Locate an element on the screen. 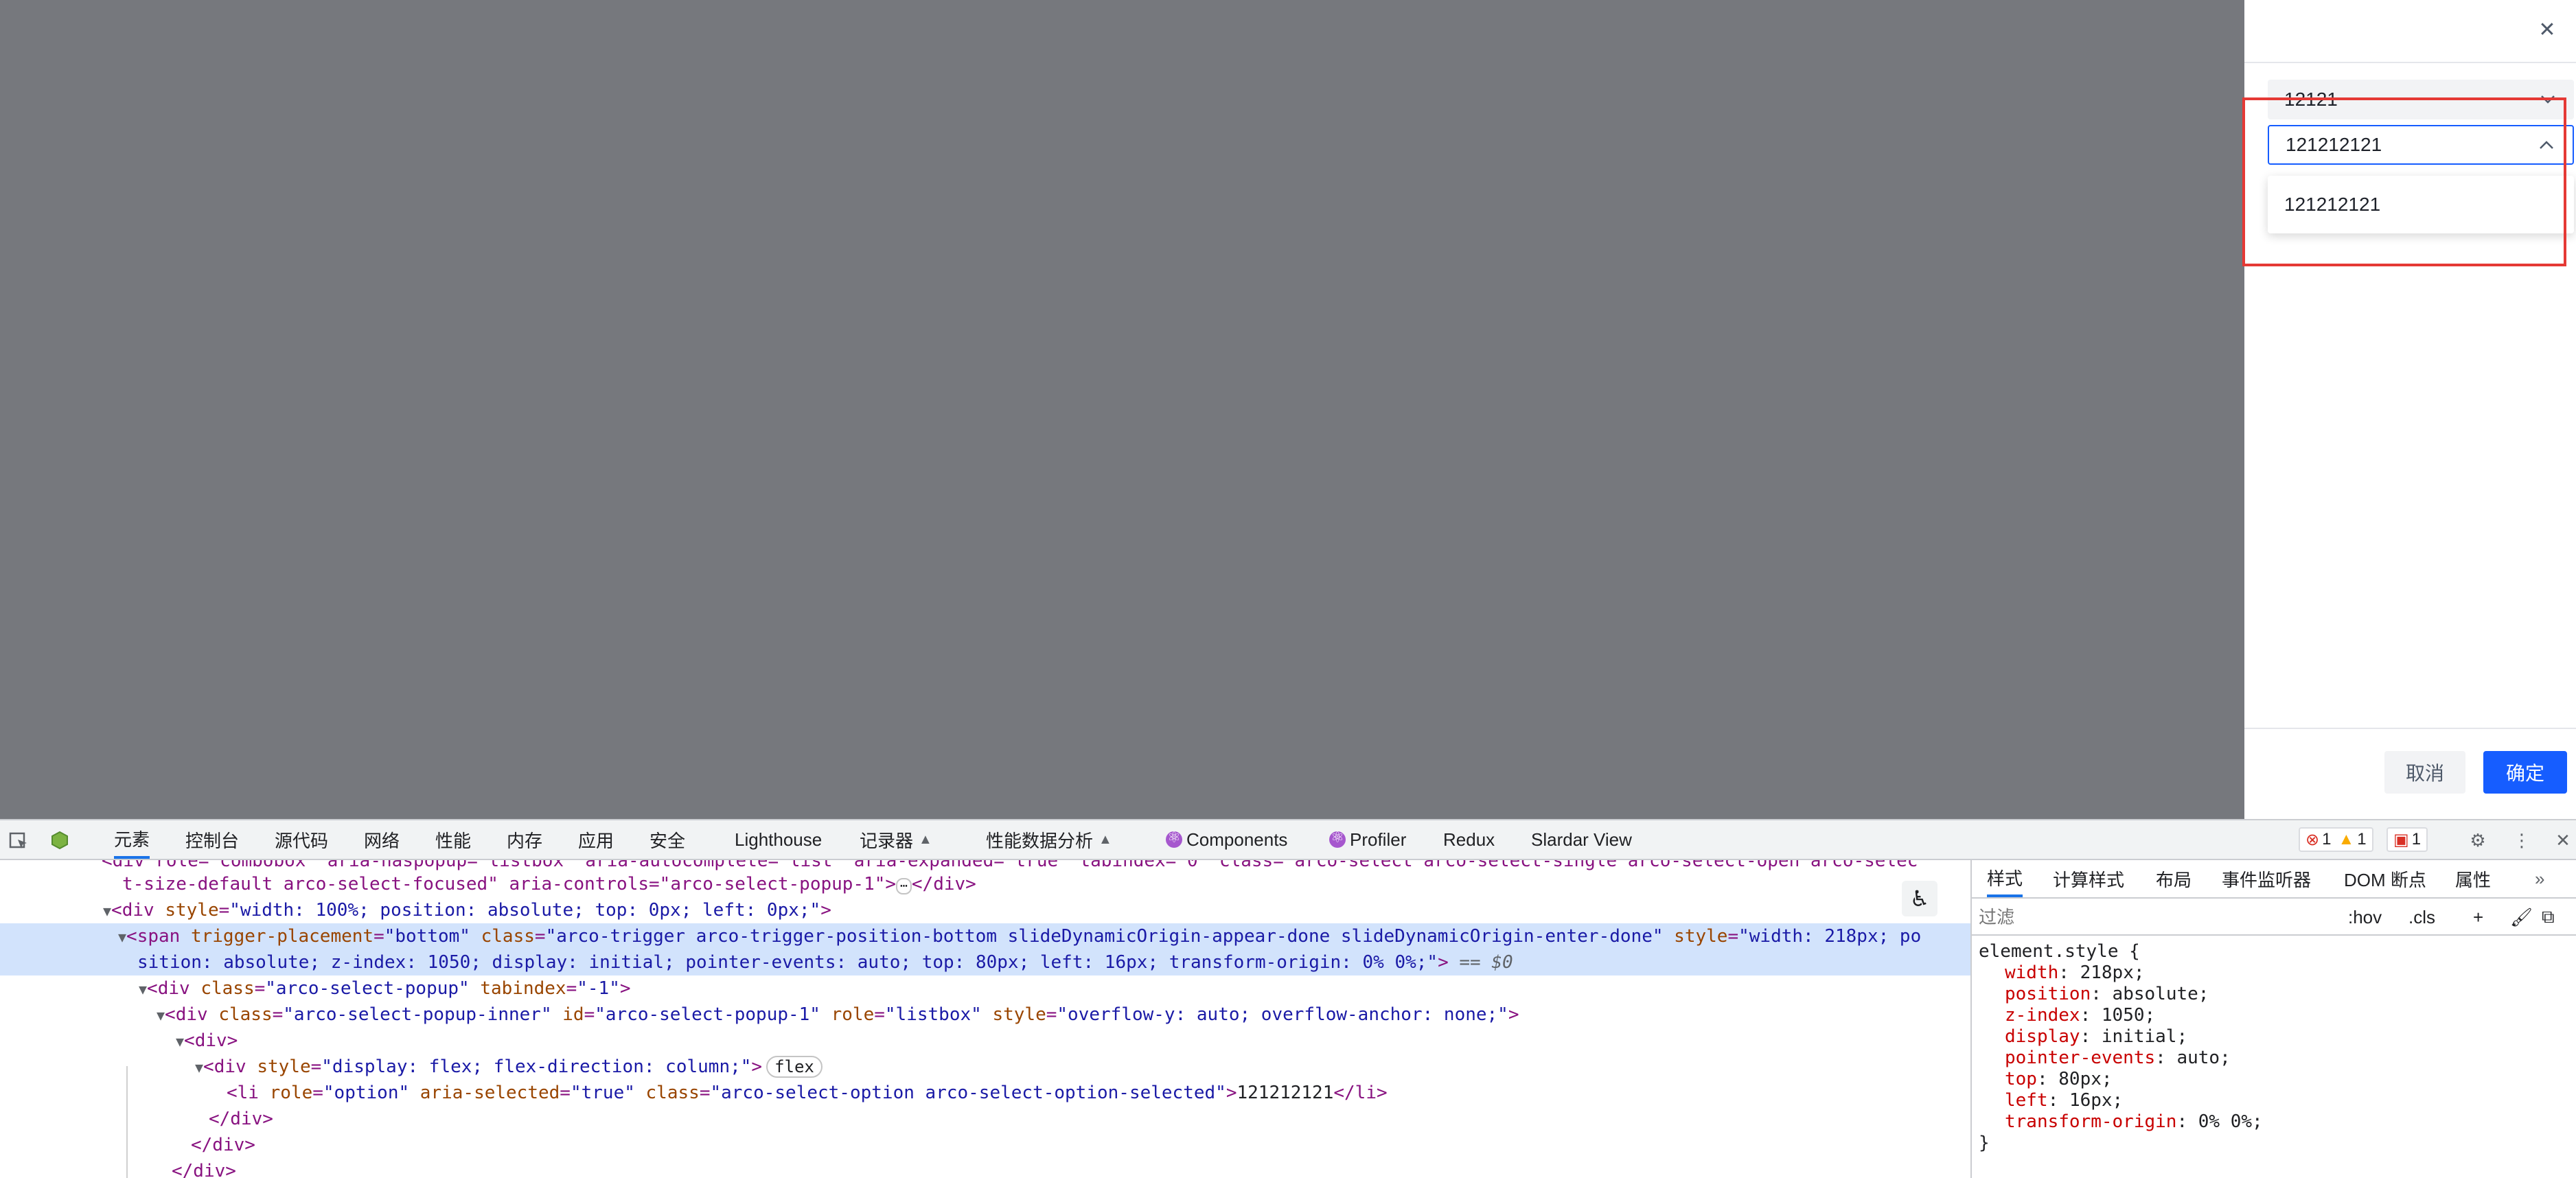  css-property: width is located at coordinates (2031, 972).